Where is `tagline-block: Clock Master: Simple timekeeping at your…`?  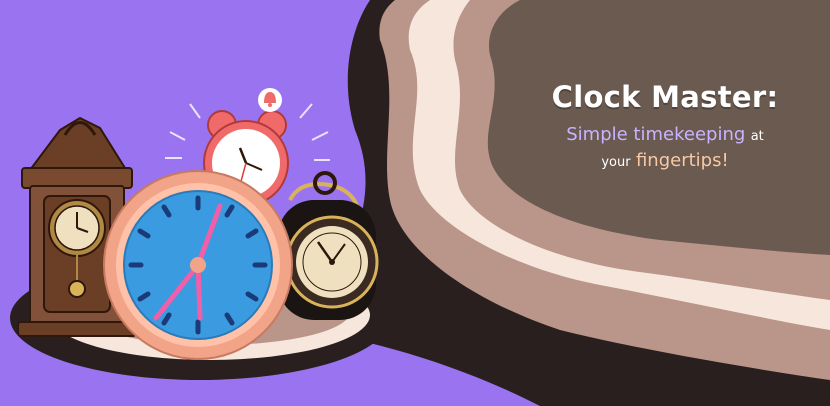 tagline-block: Clock Master: Simple timekeeping at your… is located at coordinates (665, 125).